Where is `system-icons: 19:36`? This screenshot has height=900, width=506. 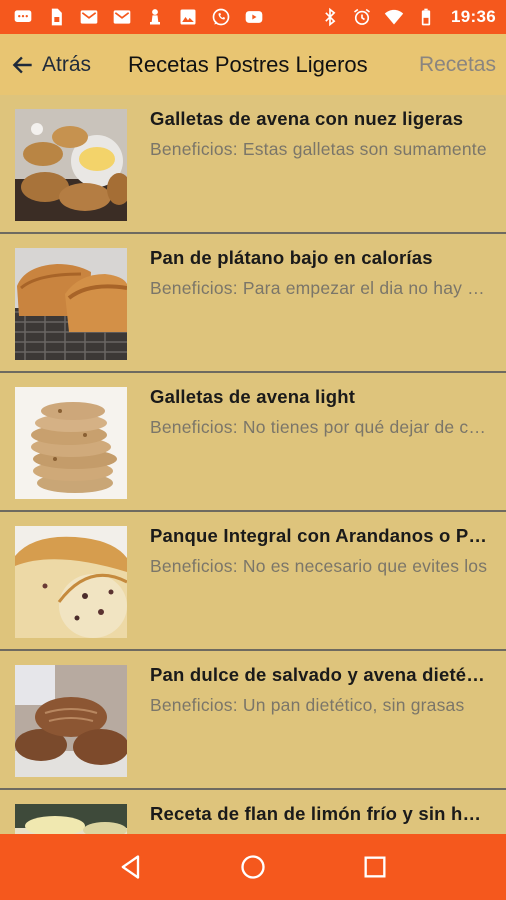 system-icons: 19:36 is located at coordinates (407, 17).